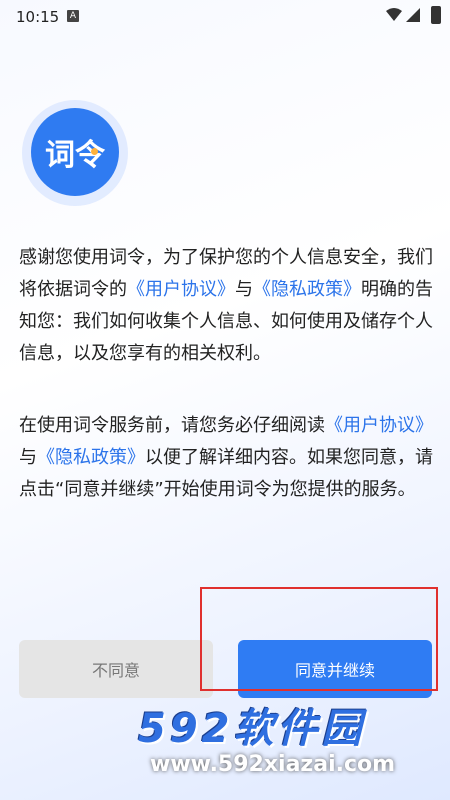  What do you see at coordinates (225, 17) in the screenshot?
I see `status-bar: 10:15 A` at bounding box center [225, 17].